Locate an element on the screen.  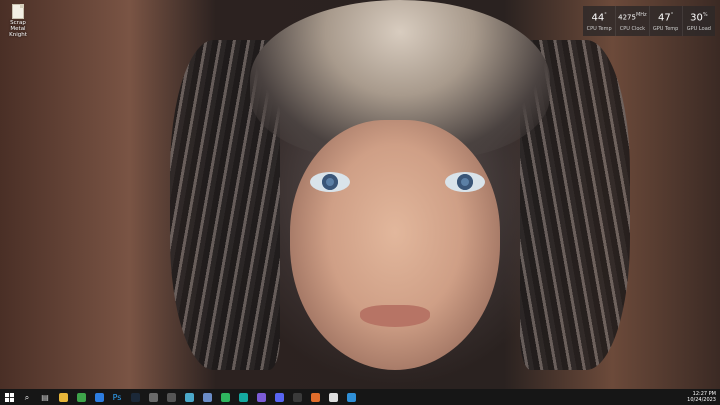
taskbar-app-list: ⌕ ▤ Ps is located at coordinates (189, 397).